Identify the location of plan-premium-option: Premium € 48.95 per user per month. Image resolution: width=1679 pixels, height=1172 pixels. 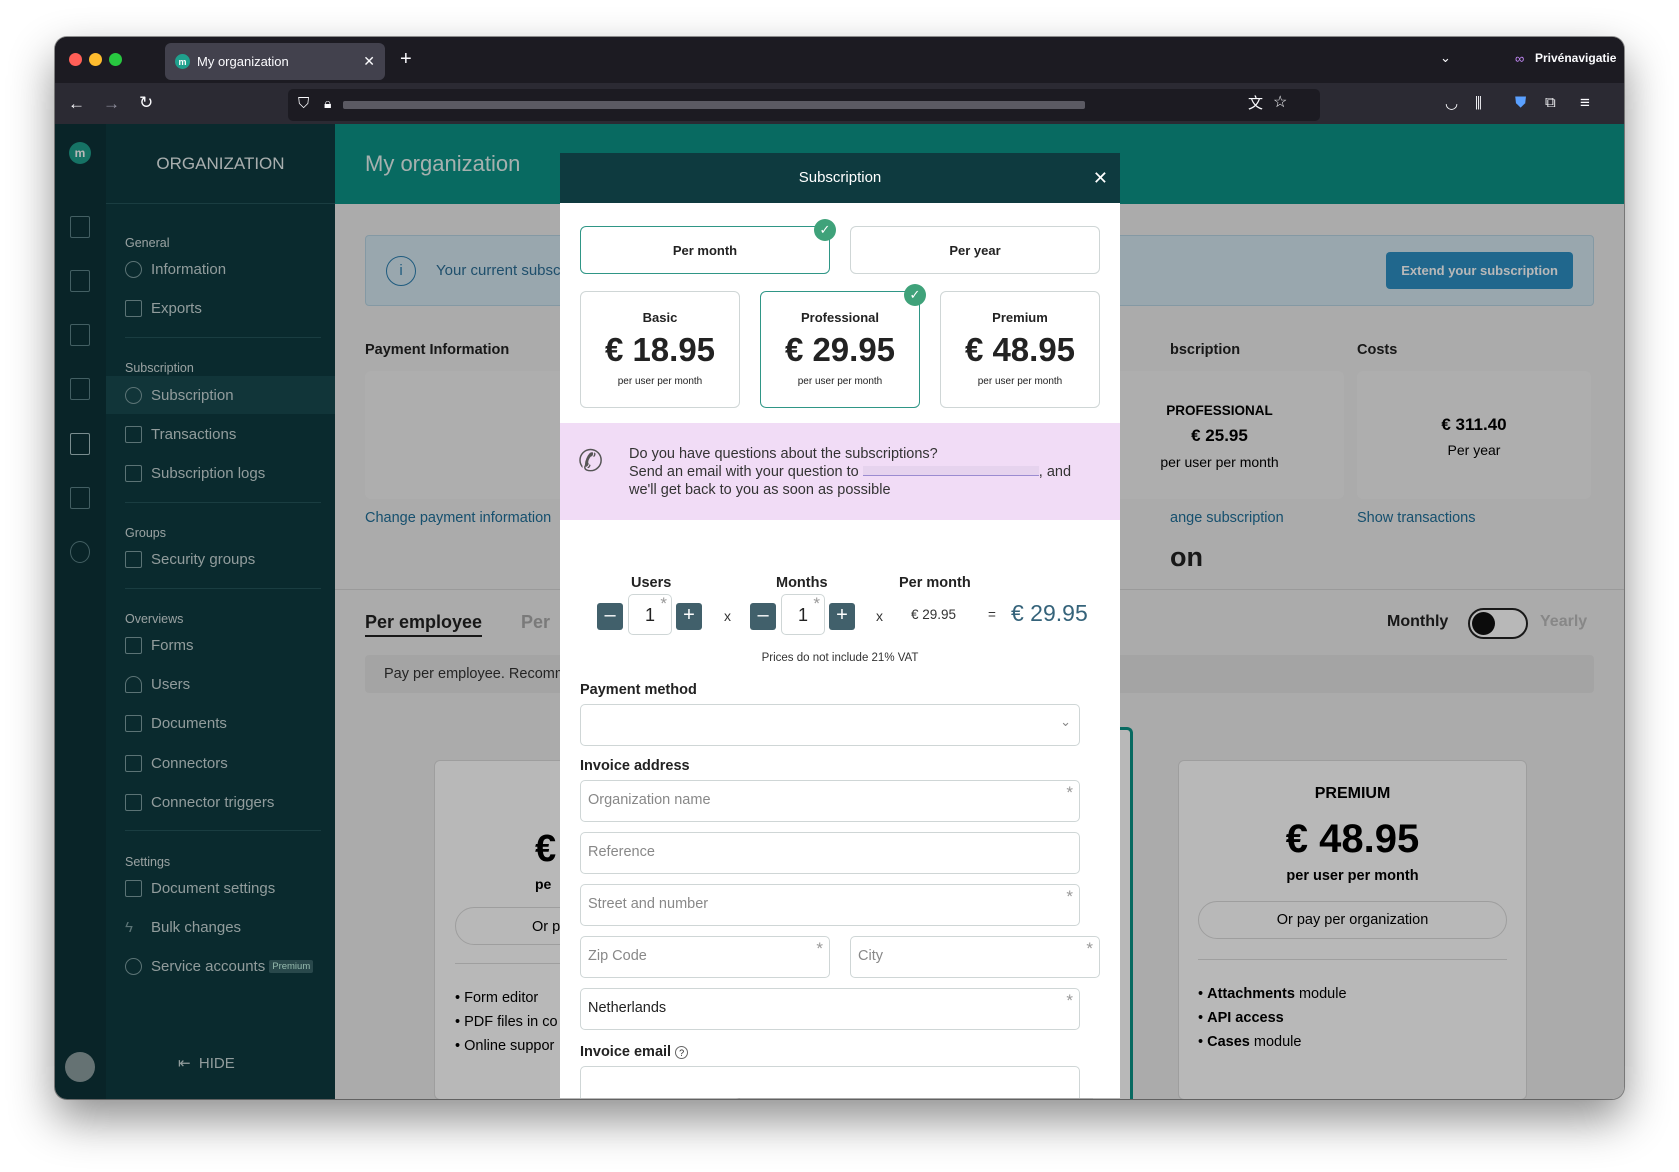
(1020, 349).